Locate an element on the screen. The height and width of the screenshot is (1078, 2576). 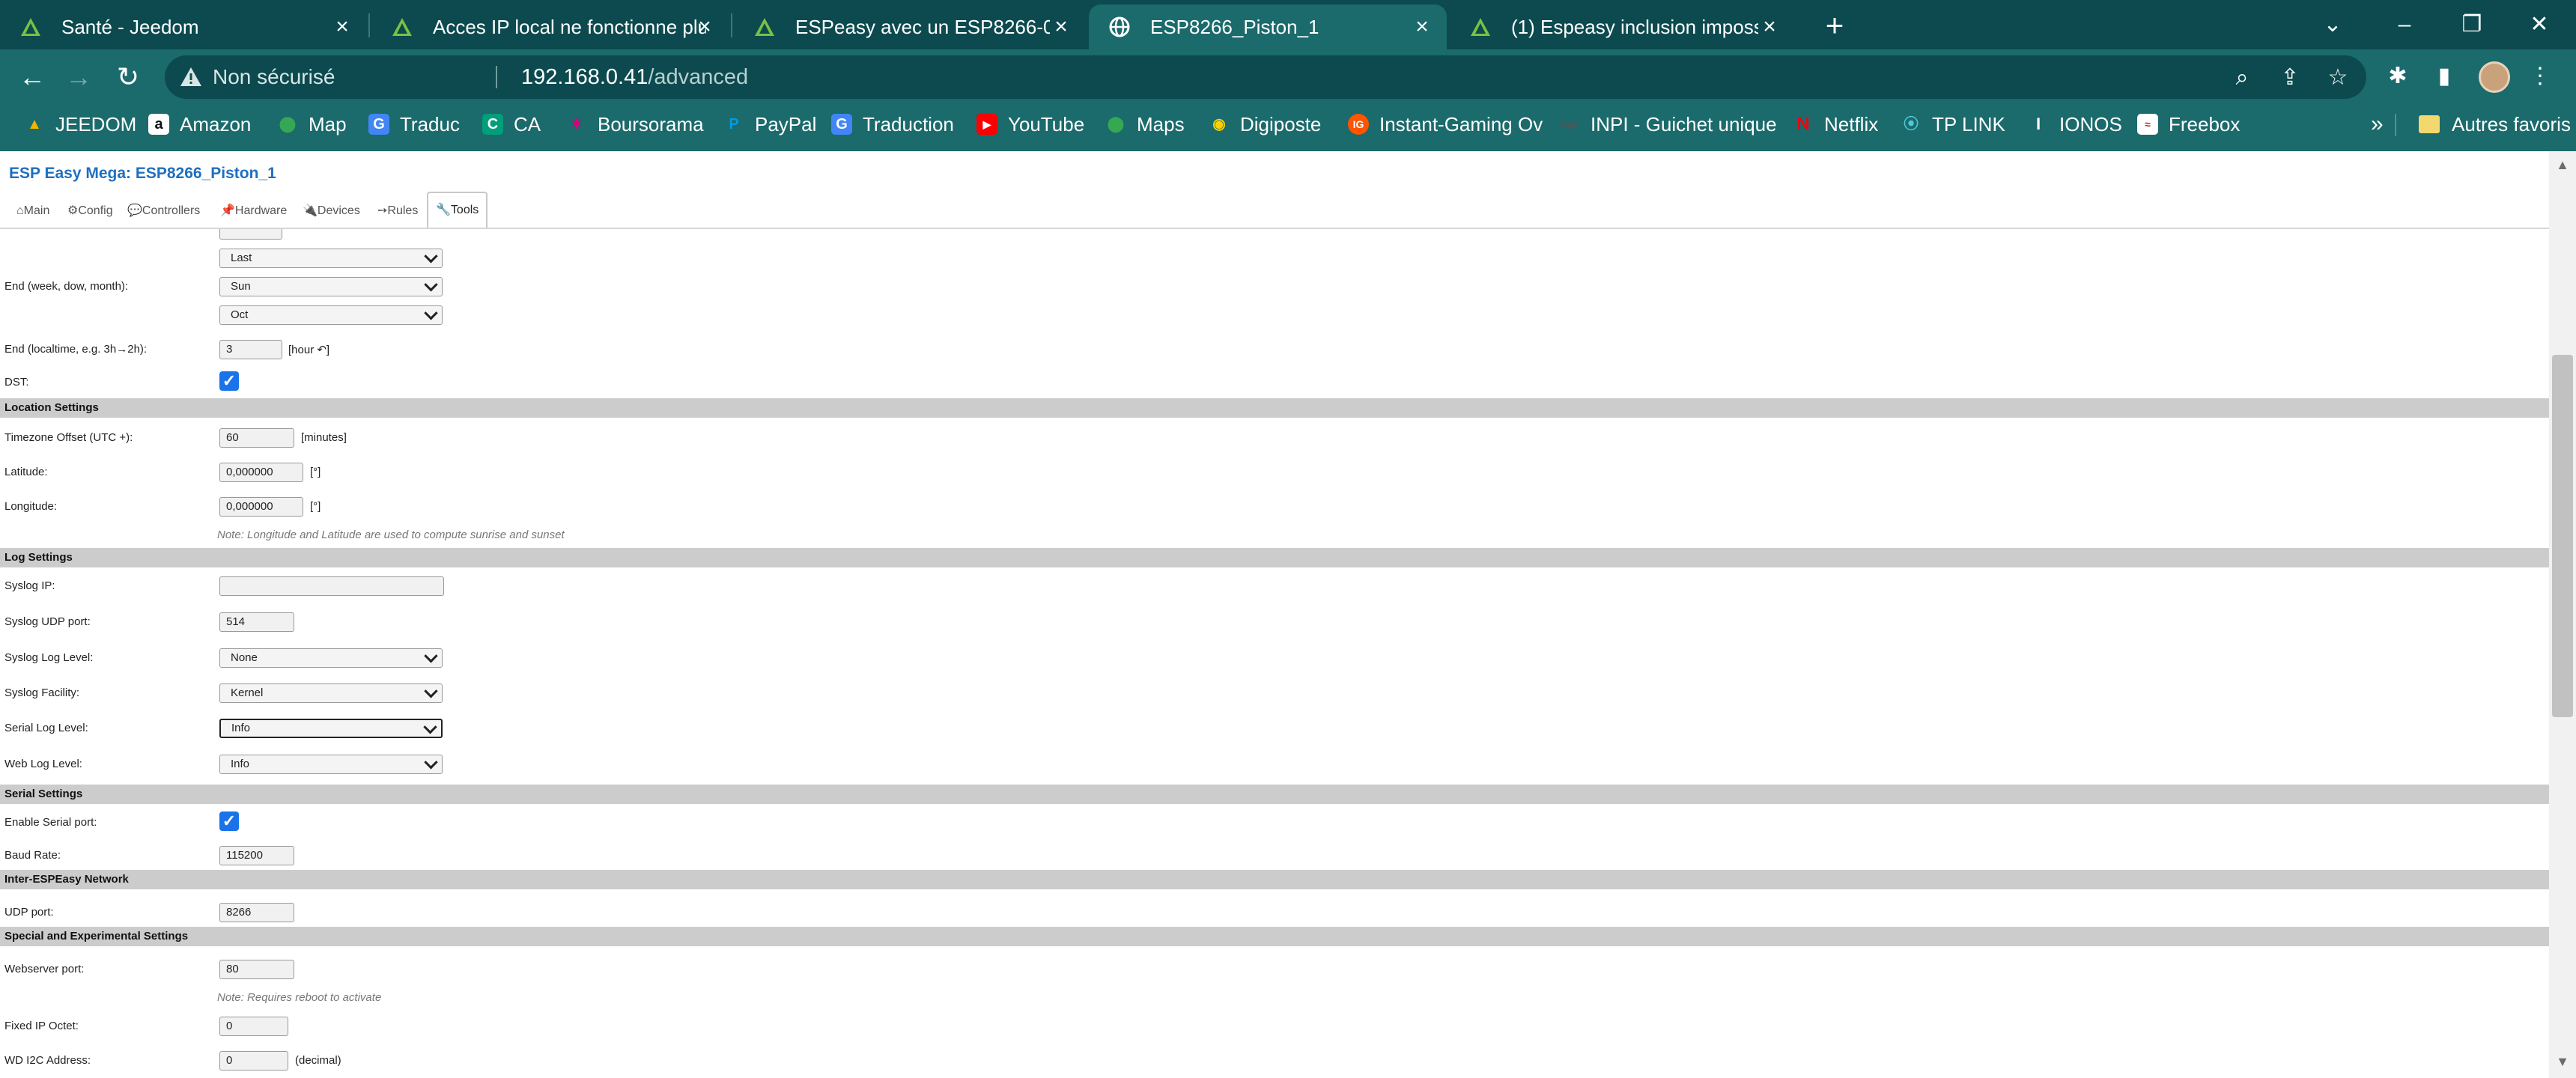
bookmark-star-icon: ☆ is located at coordinates (2337, 77).